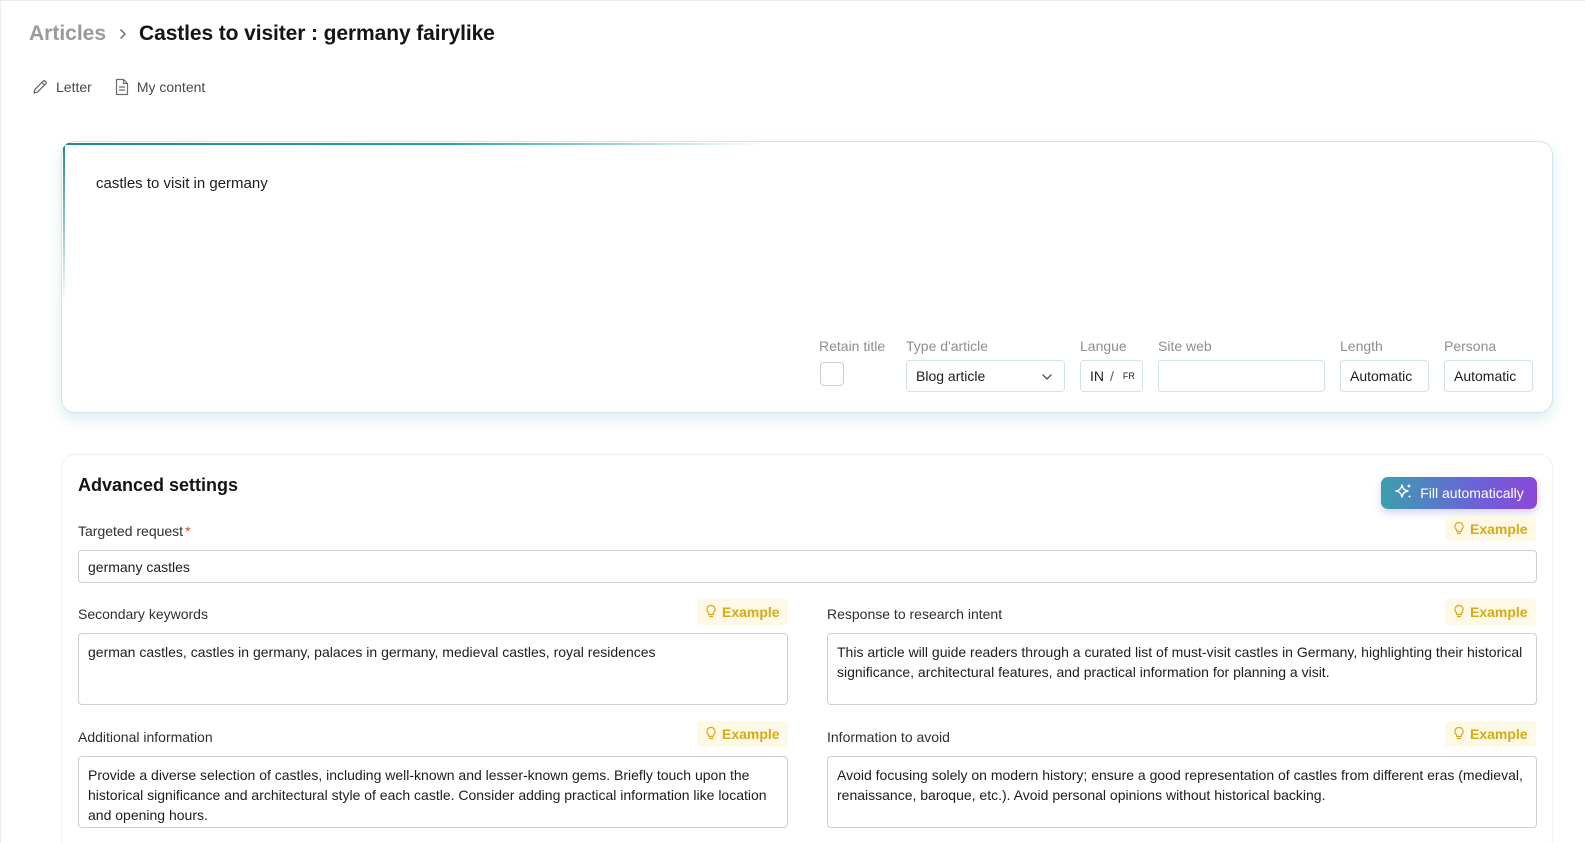 The image size is (1585, 843). Describe the element at coordinates (123, 34) in the screenshot. I see `chevron-right-icon` at that location.